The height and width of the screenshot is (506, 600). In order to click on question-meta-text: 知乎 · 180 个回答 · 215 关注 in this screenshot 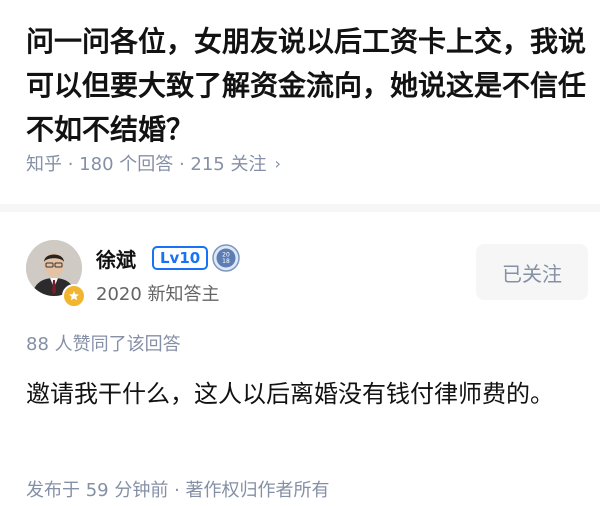, I will do `click(146, 164)`.